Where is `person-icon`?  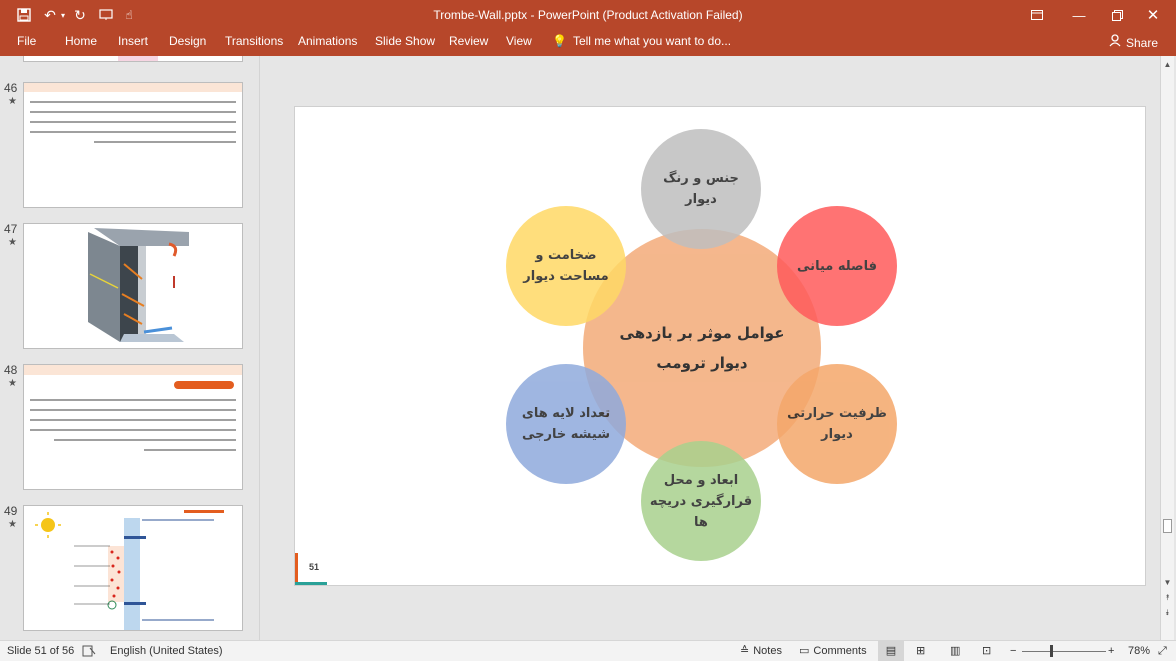
person-icon is located at coordinates (1115, 43).